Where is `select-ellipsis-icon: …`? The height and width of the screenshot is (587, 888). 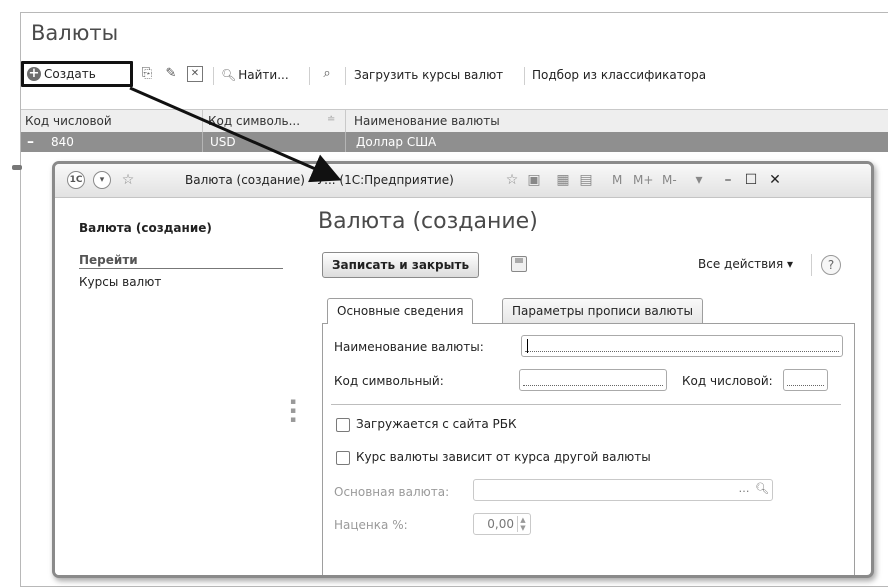 select-ellipsis-icon: … is located at coordinates (744, 490).